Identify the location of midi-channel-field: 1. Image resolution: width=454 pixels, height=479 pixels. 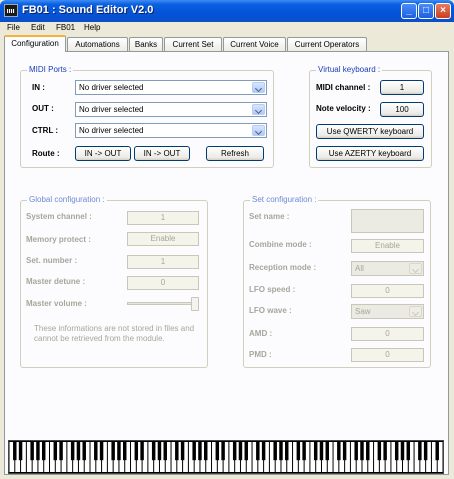
(402, 87).